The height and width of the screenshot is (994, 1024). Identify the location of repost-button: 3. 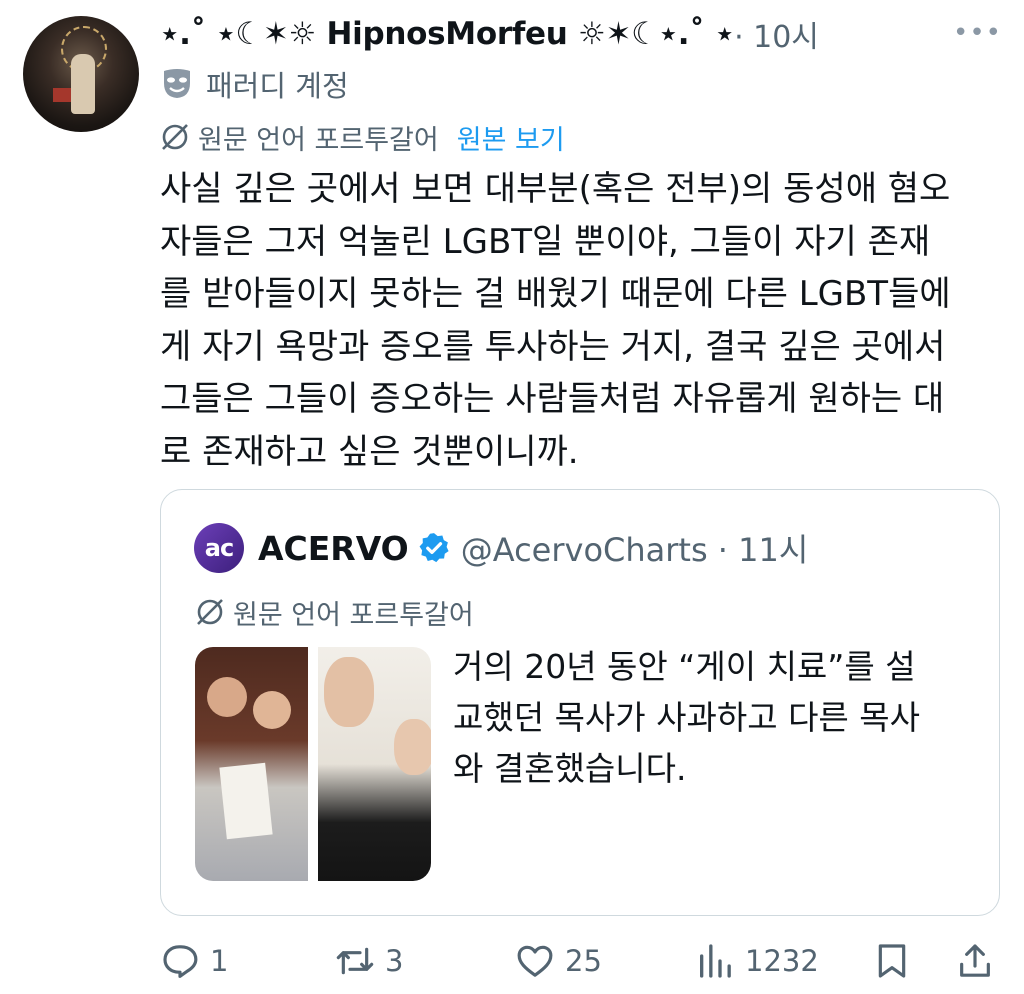
(369, 961).